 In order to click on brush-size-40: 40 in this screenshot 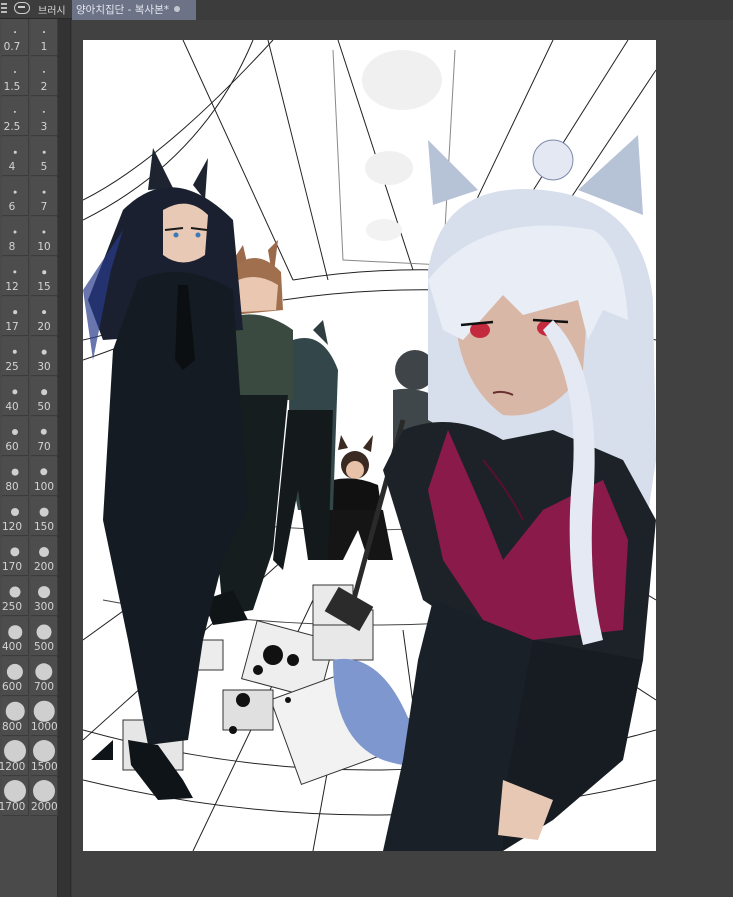, I will do `click(15, 396)`.